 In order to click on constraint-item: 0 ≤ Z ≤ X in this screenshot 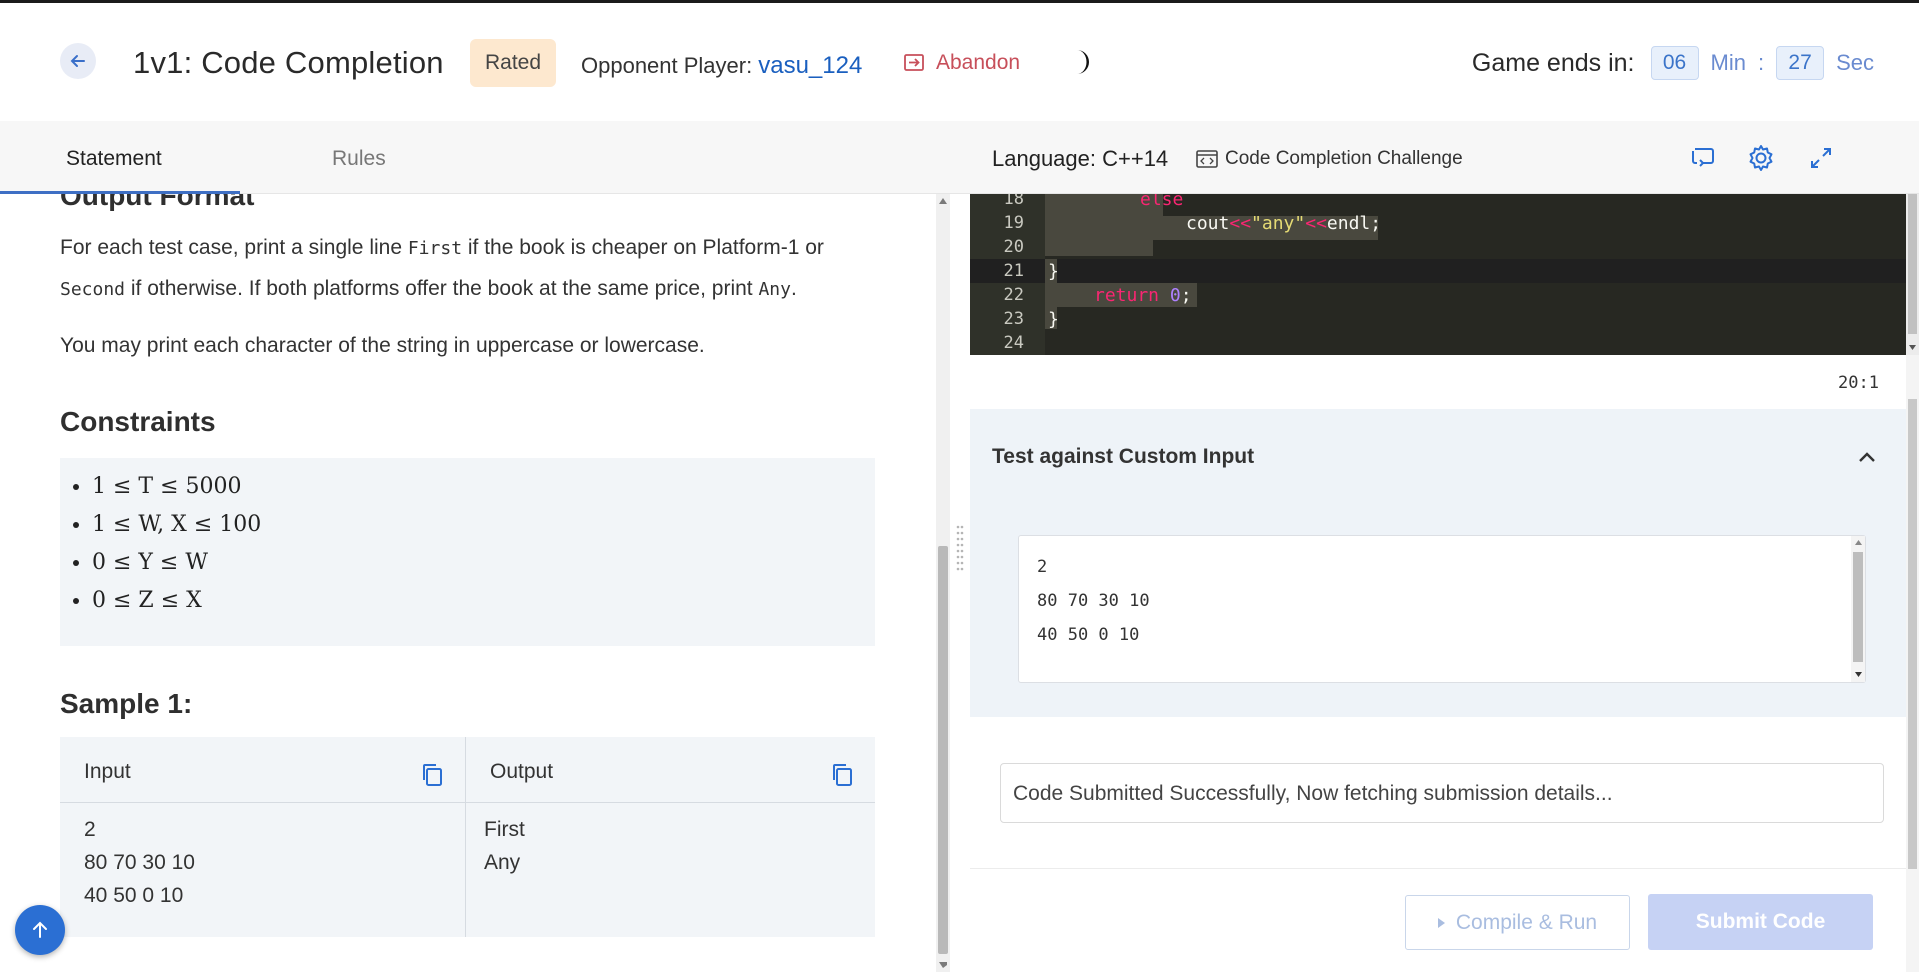, I will do `click(483, 601)`.